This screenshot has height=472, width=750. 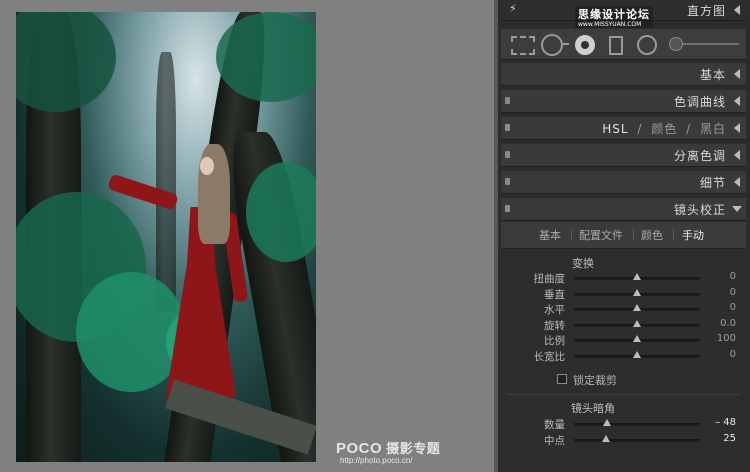 What do you see at coordinates (616, 45) in the screenshot?
I see `graduated-filter-icon` at bounding box center [616, 45].